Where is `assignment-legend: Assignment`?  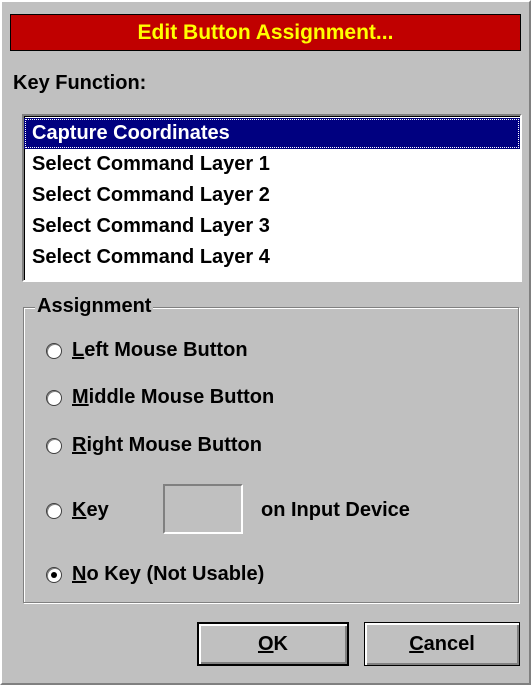 assignment-legend: Assignment is located at coordinates (94, 306).